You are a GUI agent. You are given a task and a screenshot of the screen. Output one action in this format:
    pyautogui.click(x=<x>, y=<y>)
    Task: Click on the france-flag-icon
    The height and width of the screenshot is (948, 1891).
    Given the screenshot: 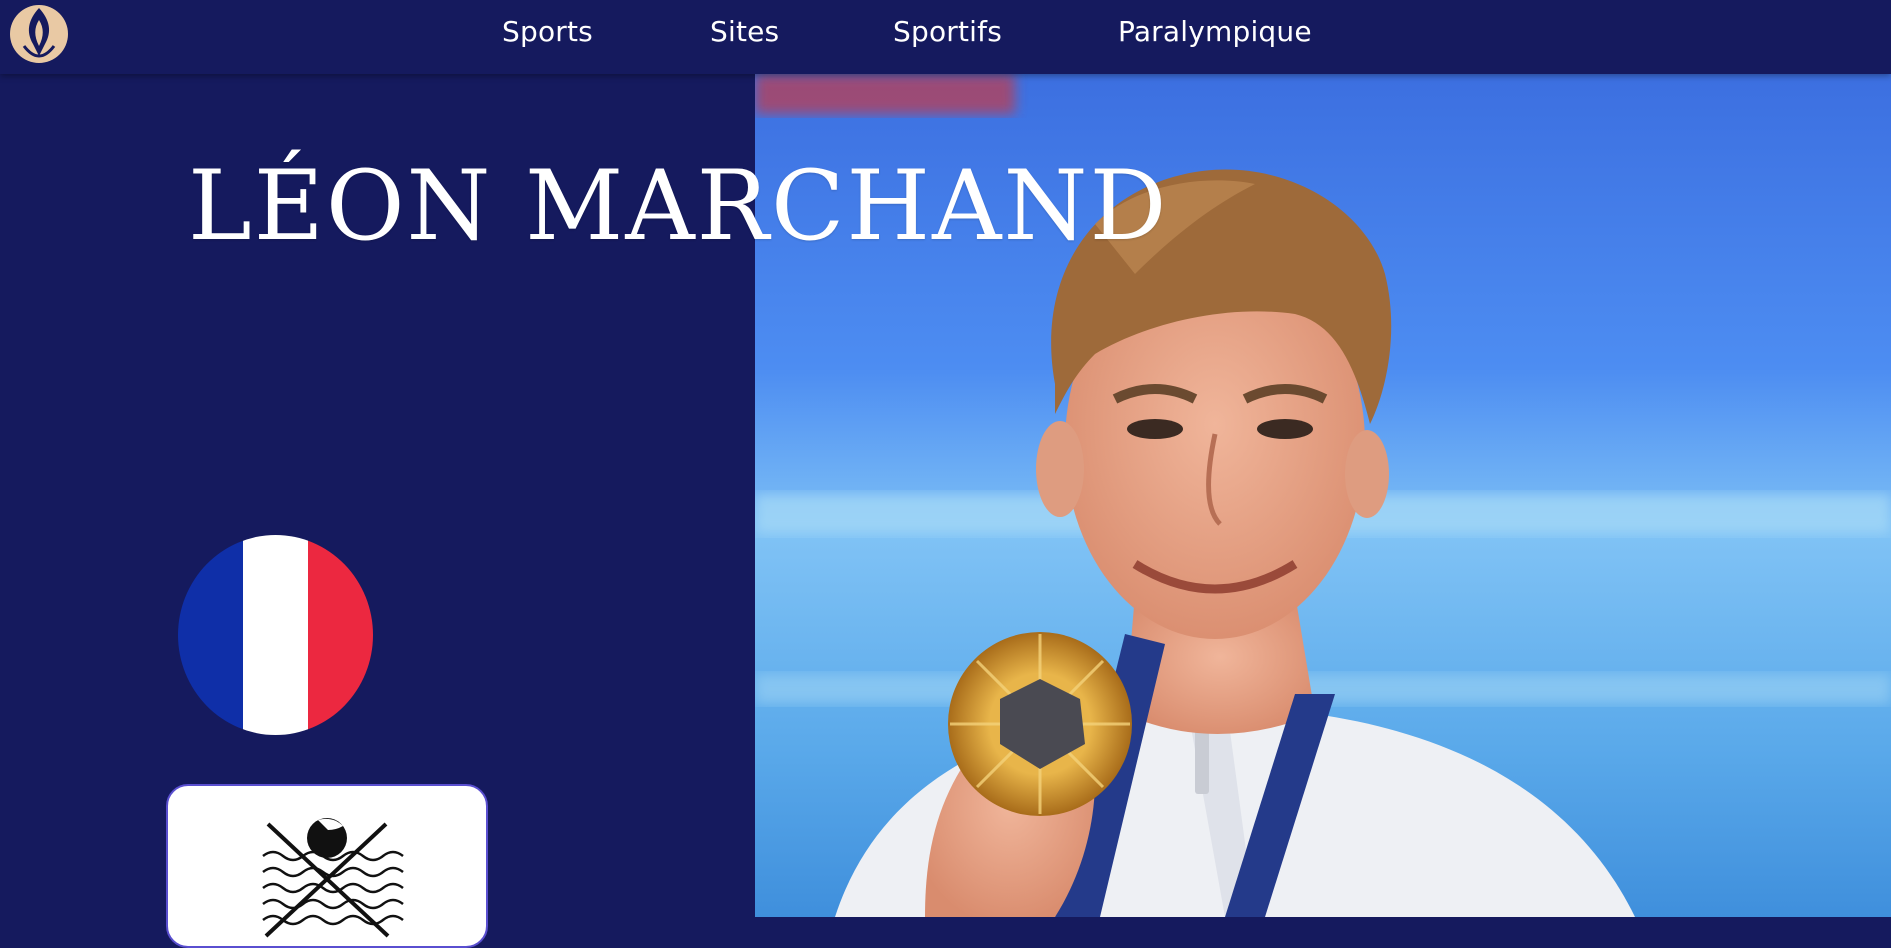 What is the action you would take?
    pyautogui.click(x=275, y=635)
    